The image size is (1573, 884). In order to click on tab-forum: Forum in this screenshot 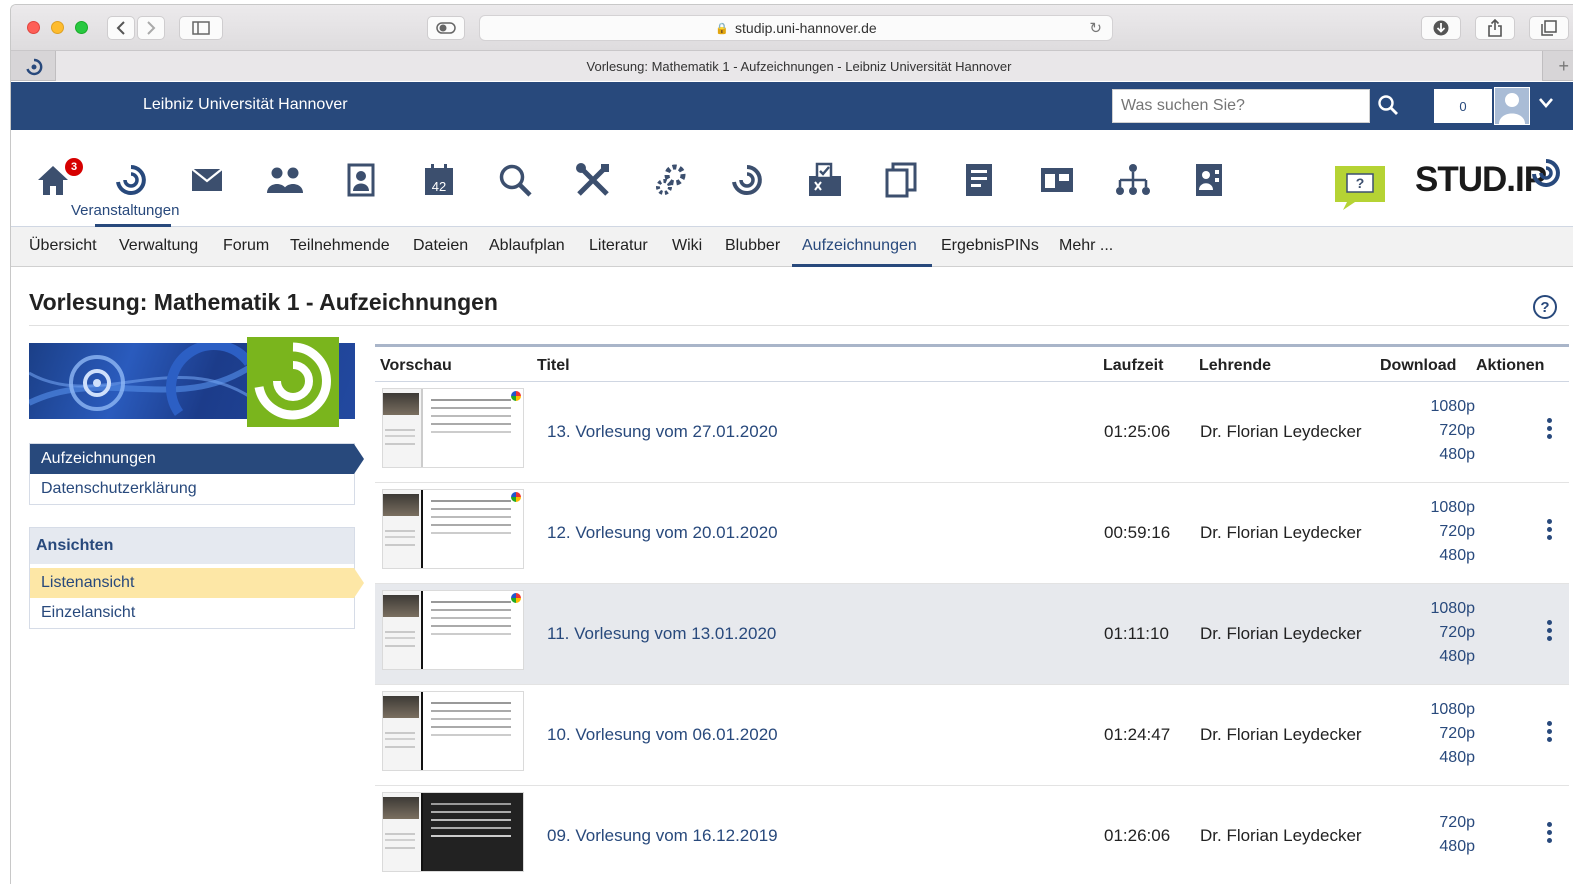, I will do `click(246, 246)`.